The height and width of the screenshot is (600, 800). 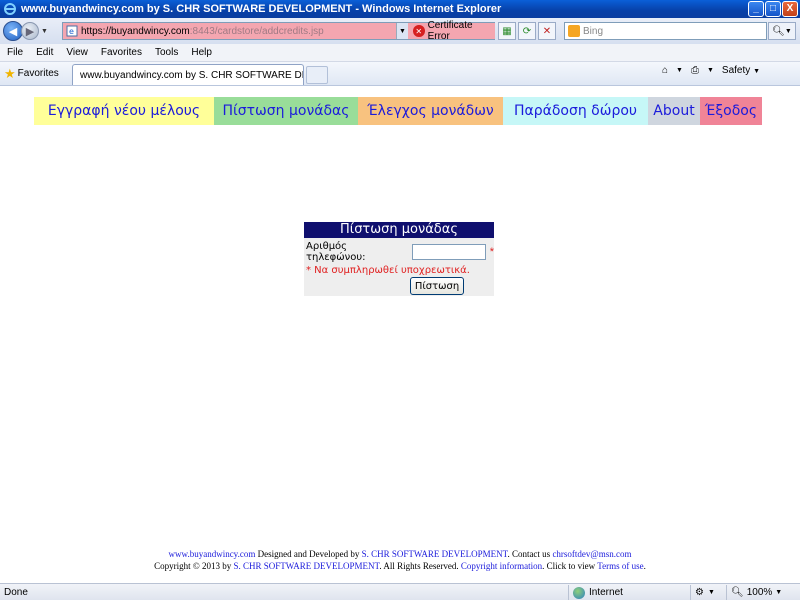 What do you see at coordinates (388, 270) in the screenshot?
I see `required-error-message: * Να συμπληρωθεί υποχρεωτικά.` at bounding box center [388, 270].